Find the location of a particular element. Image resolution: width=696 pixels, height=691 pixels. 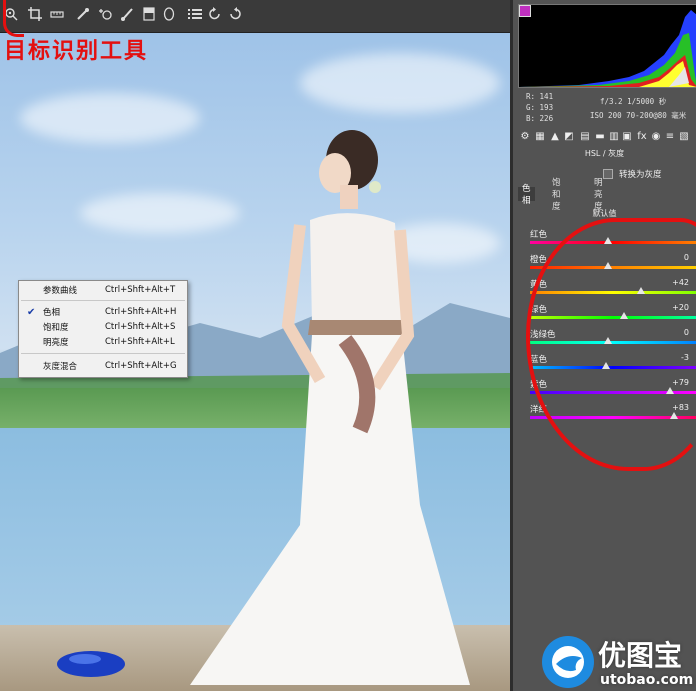

tone-curve-icon: ◩ is located at coordinates (569, 136).